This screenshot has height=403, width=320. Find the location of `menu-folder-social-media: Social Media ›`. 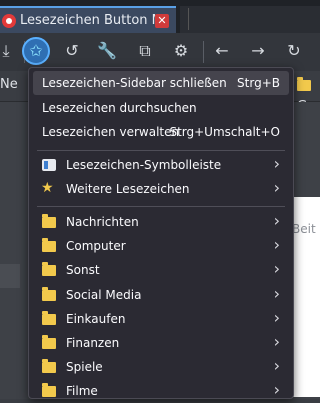

menu-folder-social-media: Social Media › is located at coordinates (161, 295).